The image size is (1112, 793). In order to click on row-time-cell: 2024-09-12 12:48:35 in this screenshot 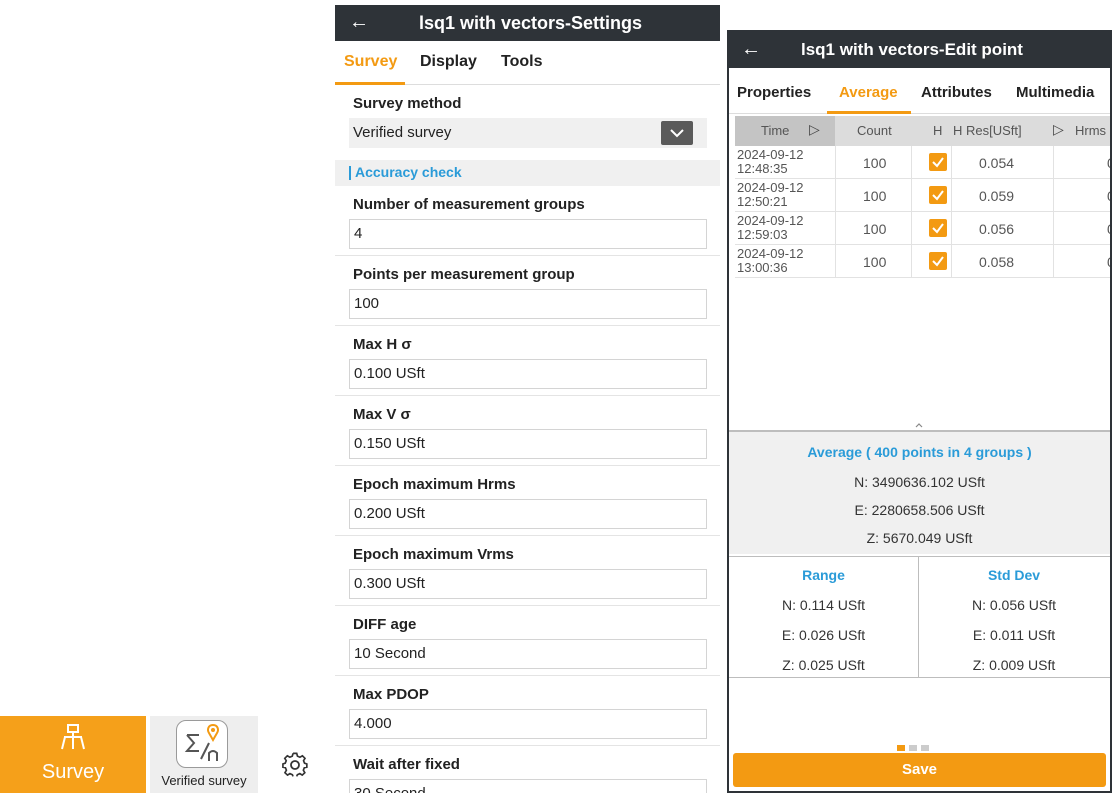, I will do `click(781, 163)`.